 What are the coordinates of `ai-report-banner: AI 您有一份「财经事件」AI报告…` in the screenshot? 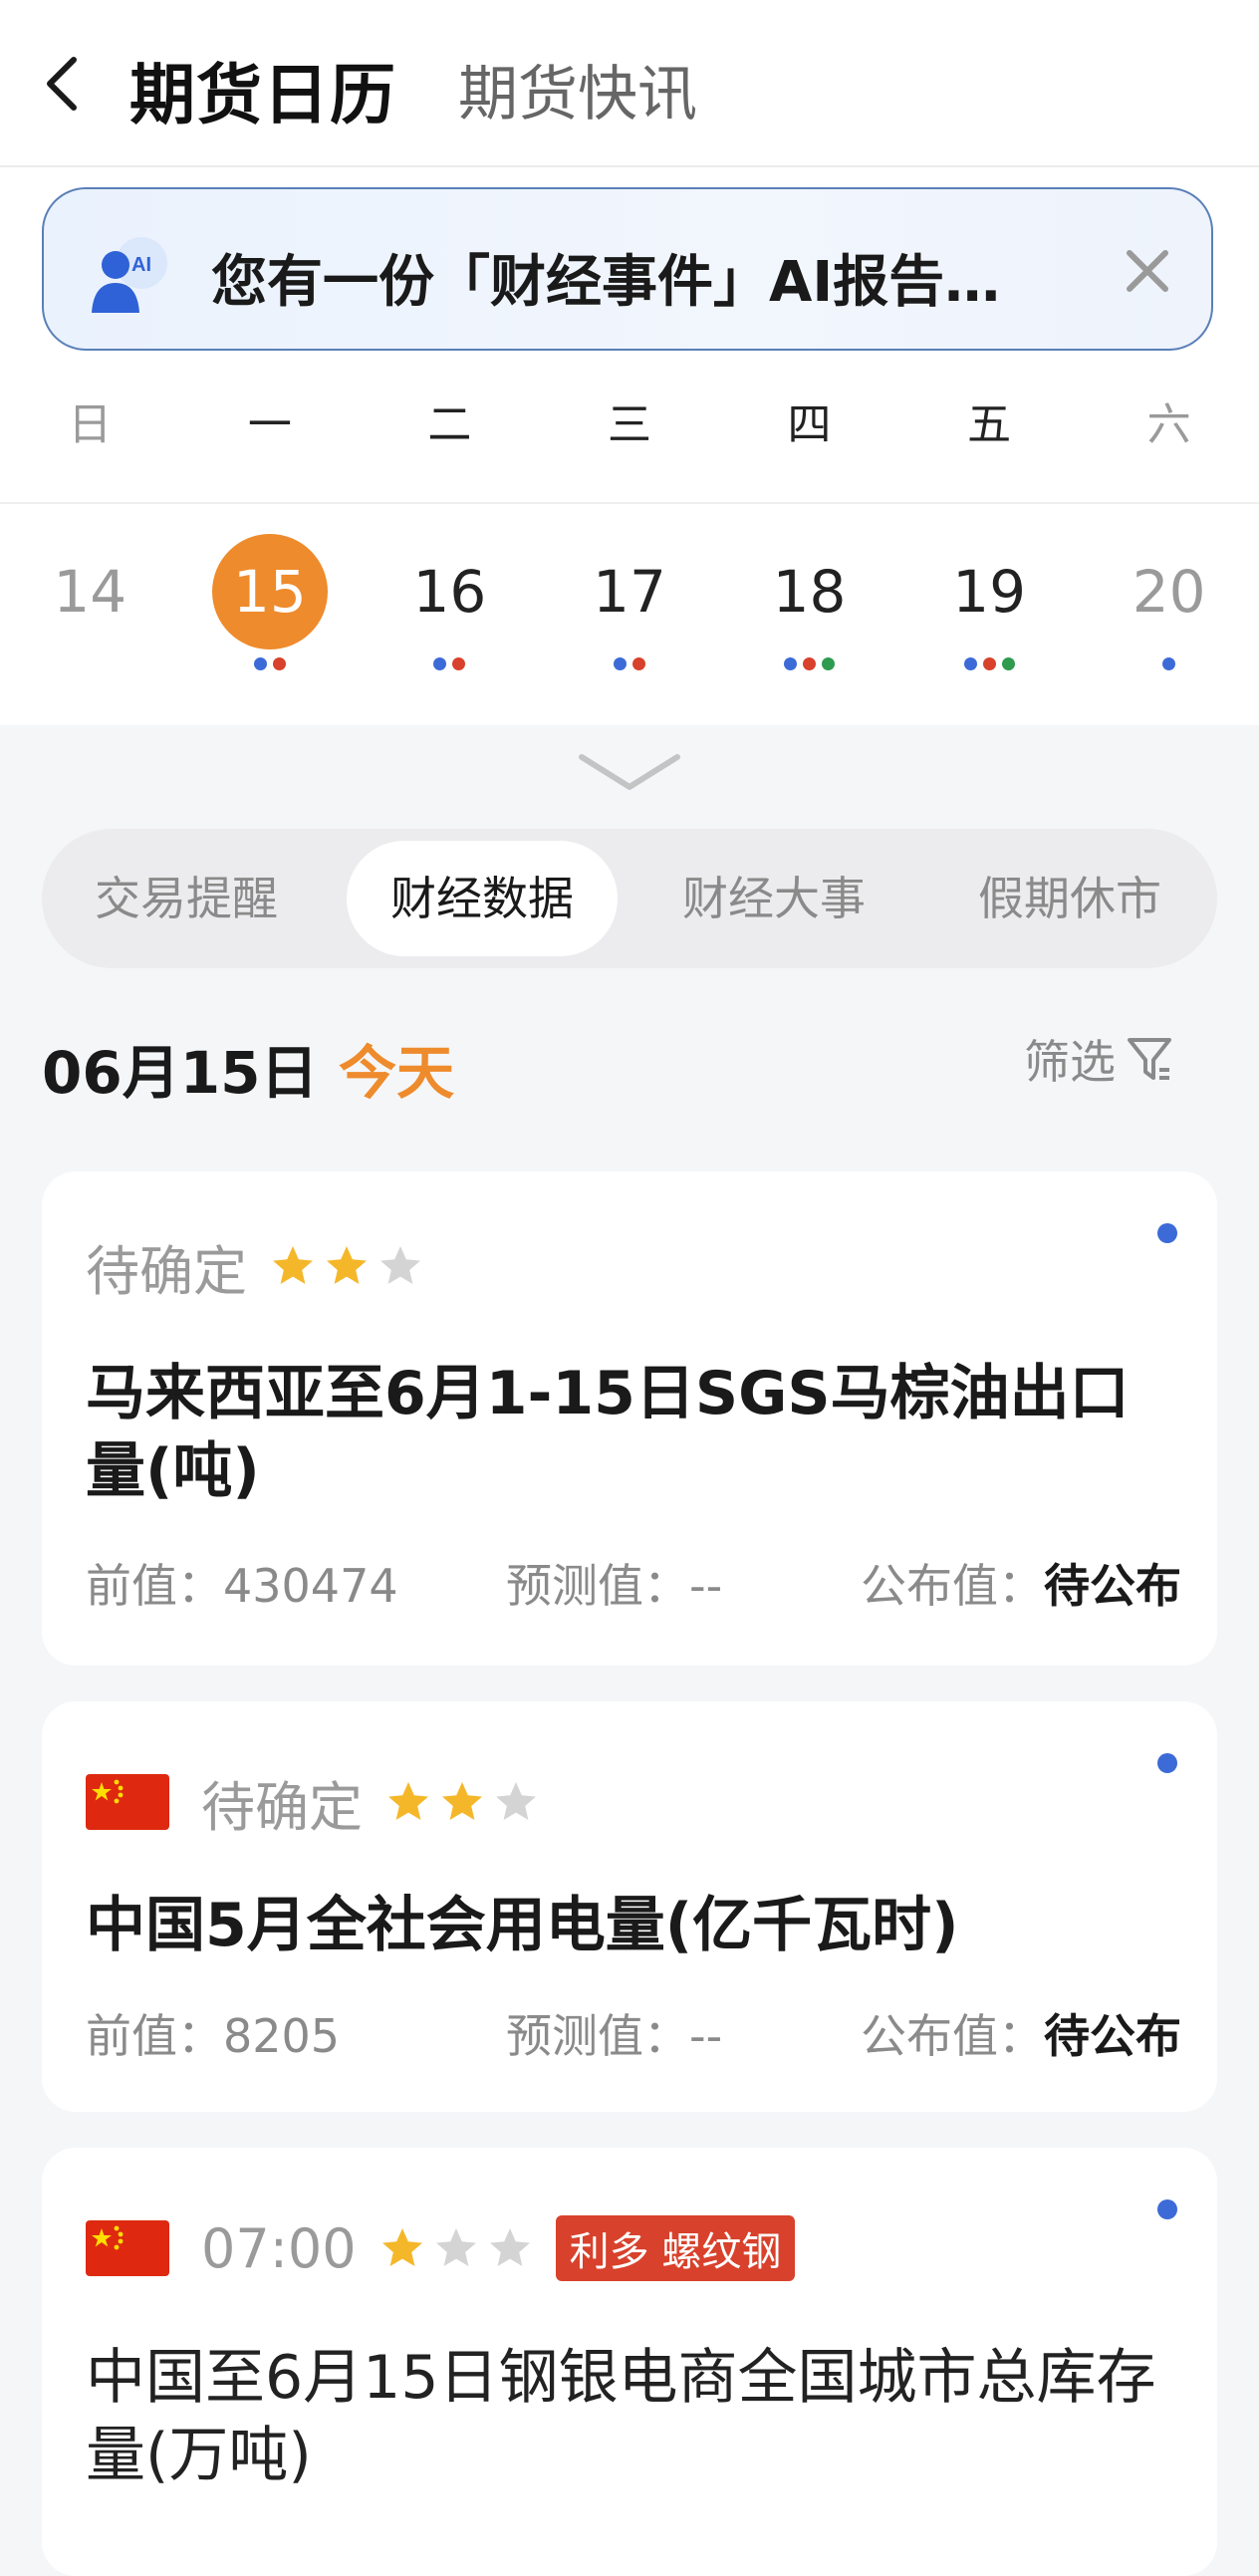 It's located at (627, 269).